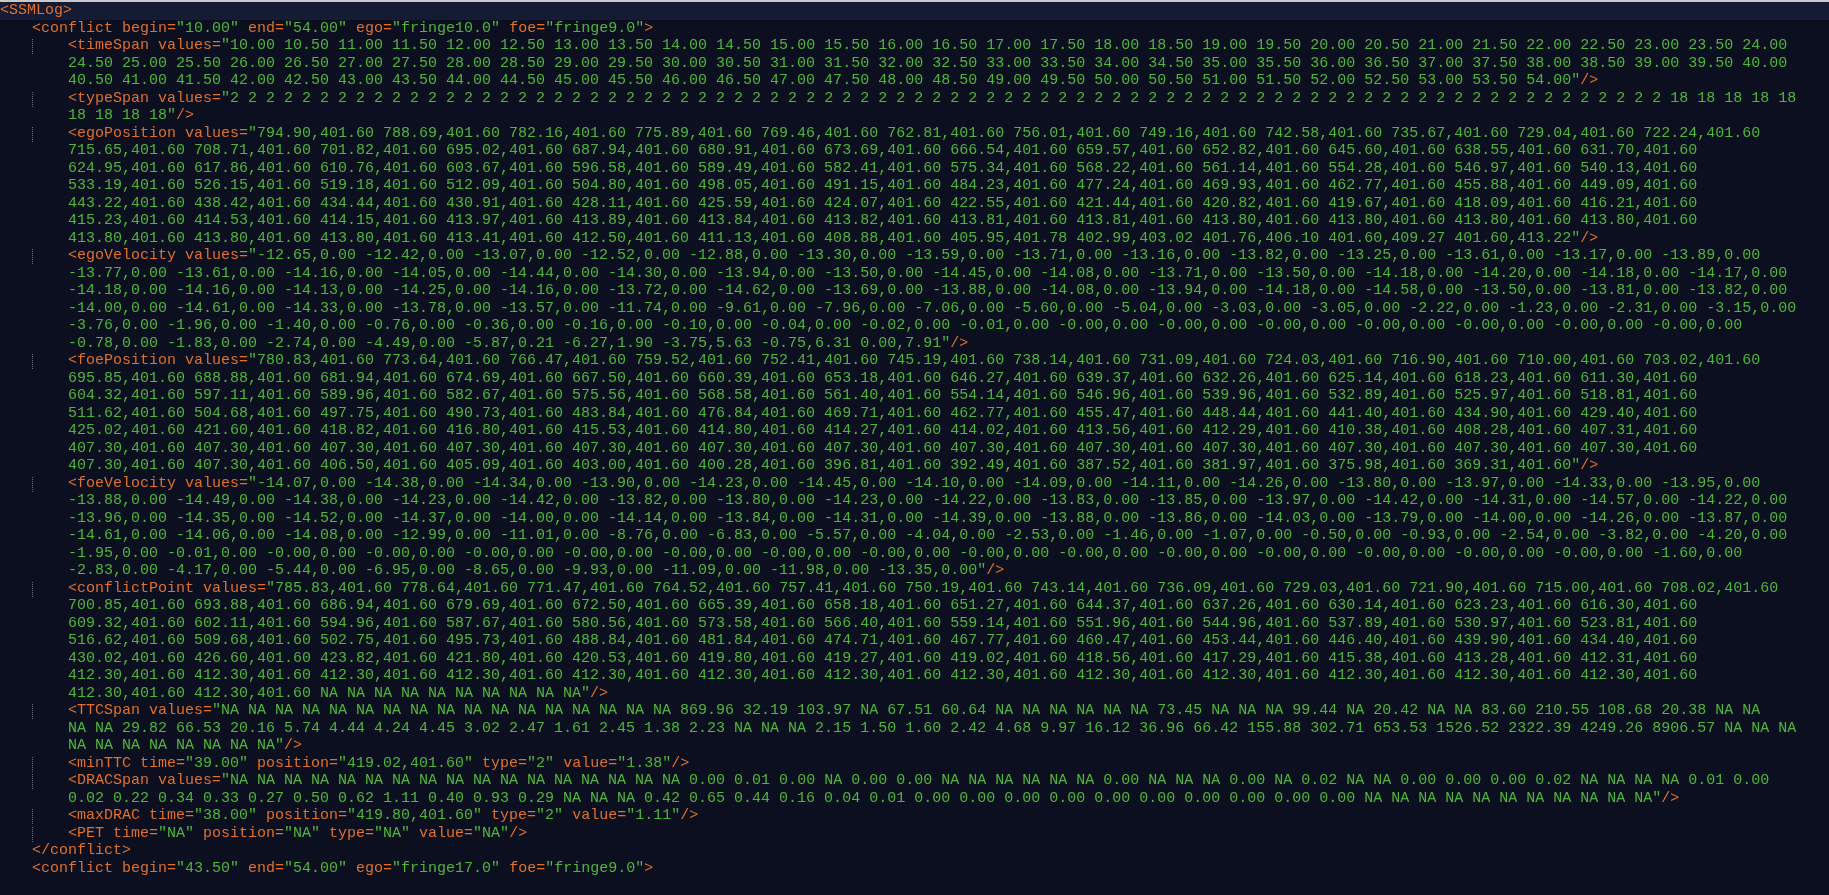  What do you see at coordinates (928, 63) in the screenshot?
I see `code-line: 24.50 25.00 25.50 26.00 26.50 27.00 27.50 28.00 28.50 29.00 29.50 30.00 30.50 31.00 31.50 32.00 32.50 33.00 33.50 34.00 34.50 35.00 35.50 36.00 36.50 37.00 37.50 38.00 38.50 39.00 39.50 40.00` at bounding box center [928, 63].